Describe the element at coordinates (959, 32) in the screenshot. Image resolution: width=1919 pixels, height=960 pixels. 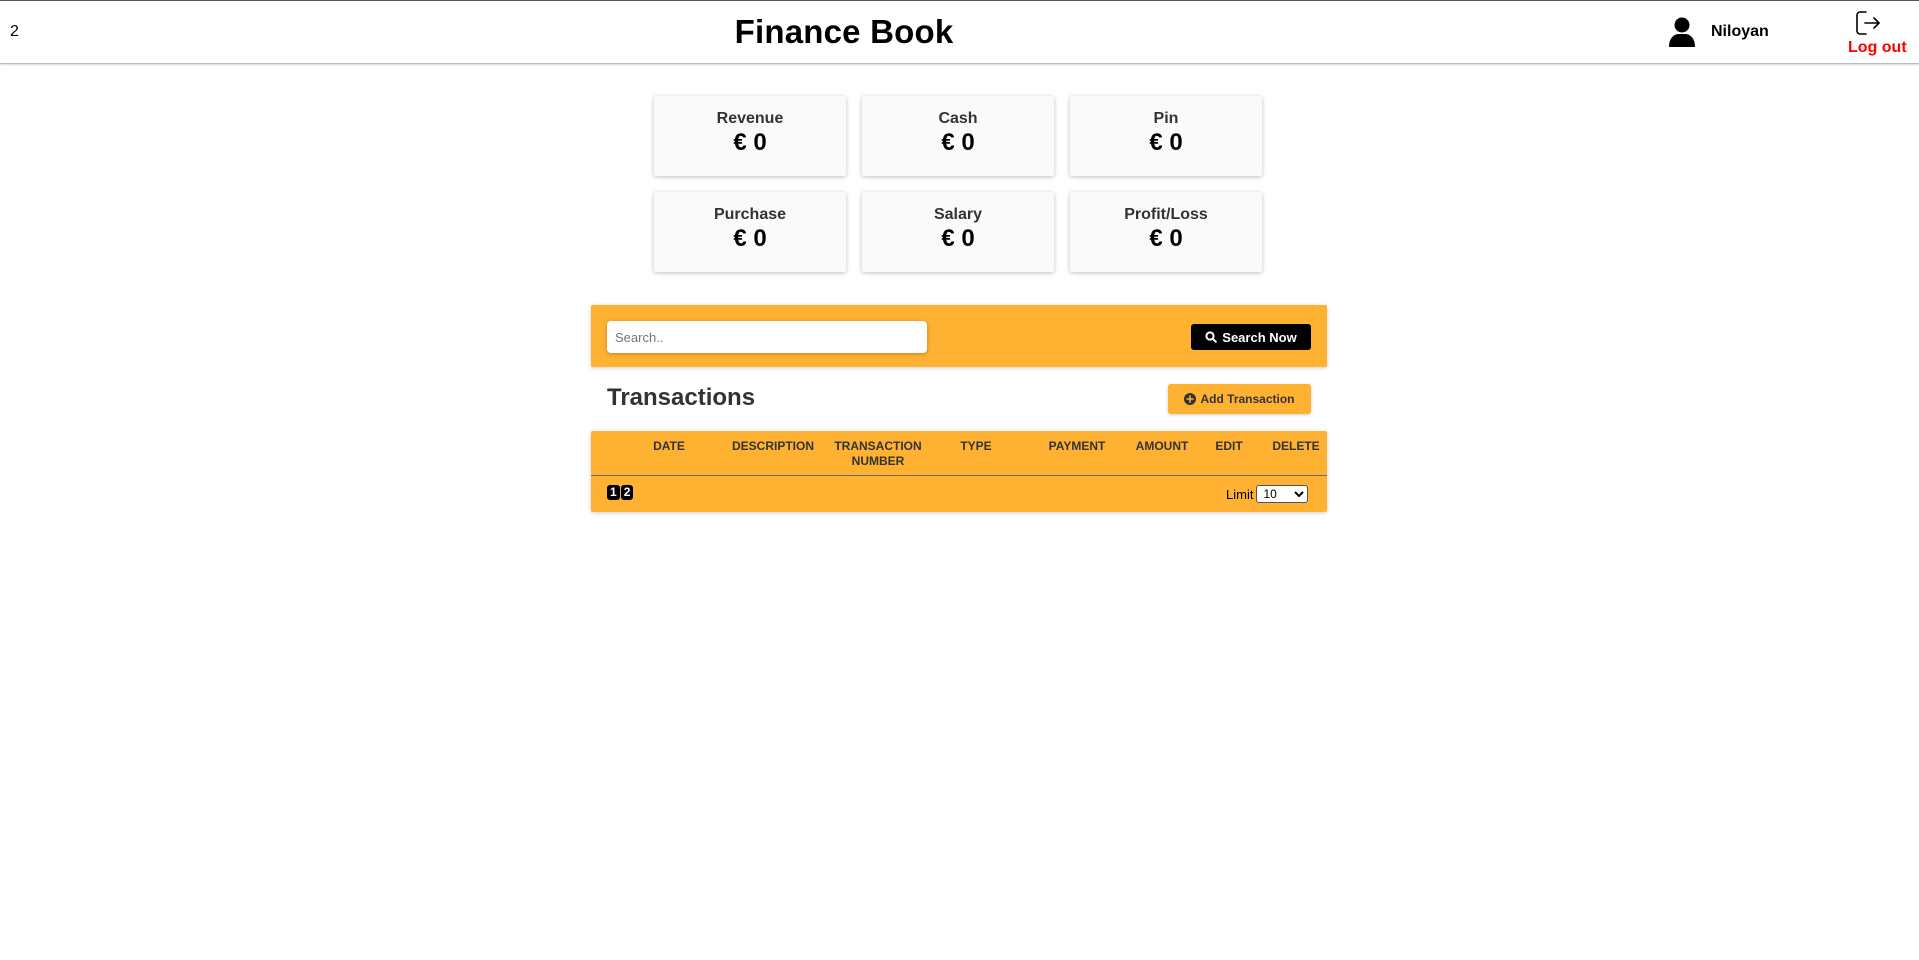
I see `top-bar: 2 Finance Book Niloyan Log out` at that location.